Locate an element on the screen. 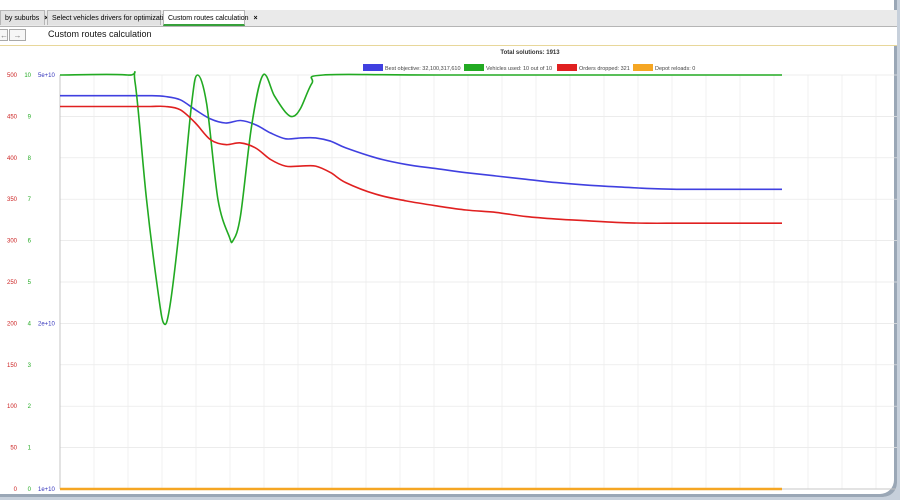  vehicles-tick-label: 1 is located at coordinates (30, 449).